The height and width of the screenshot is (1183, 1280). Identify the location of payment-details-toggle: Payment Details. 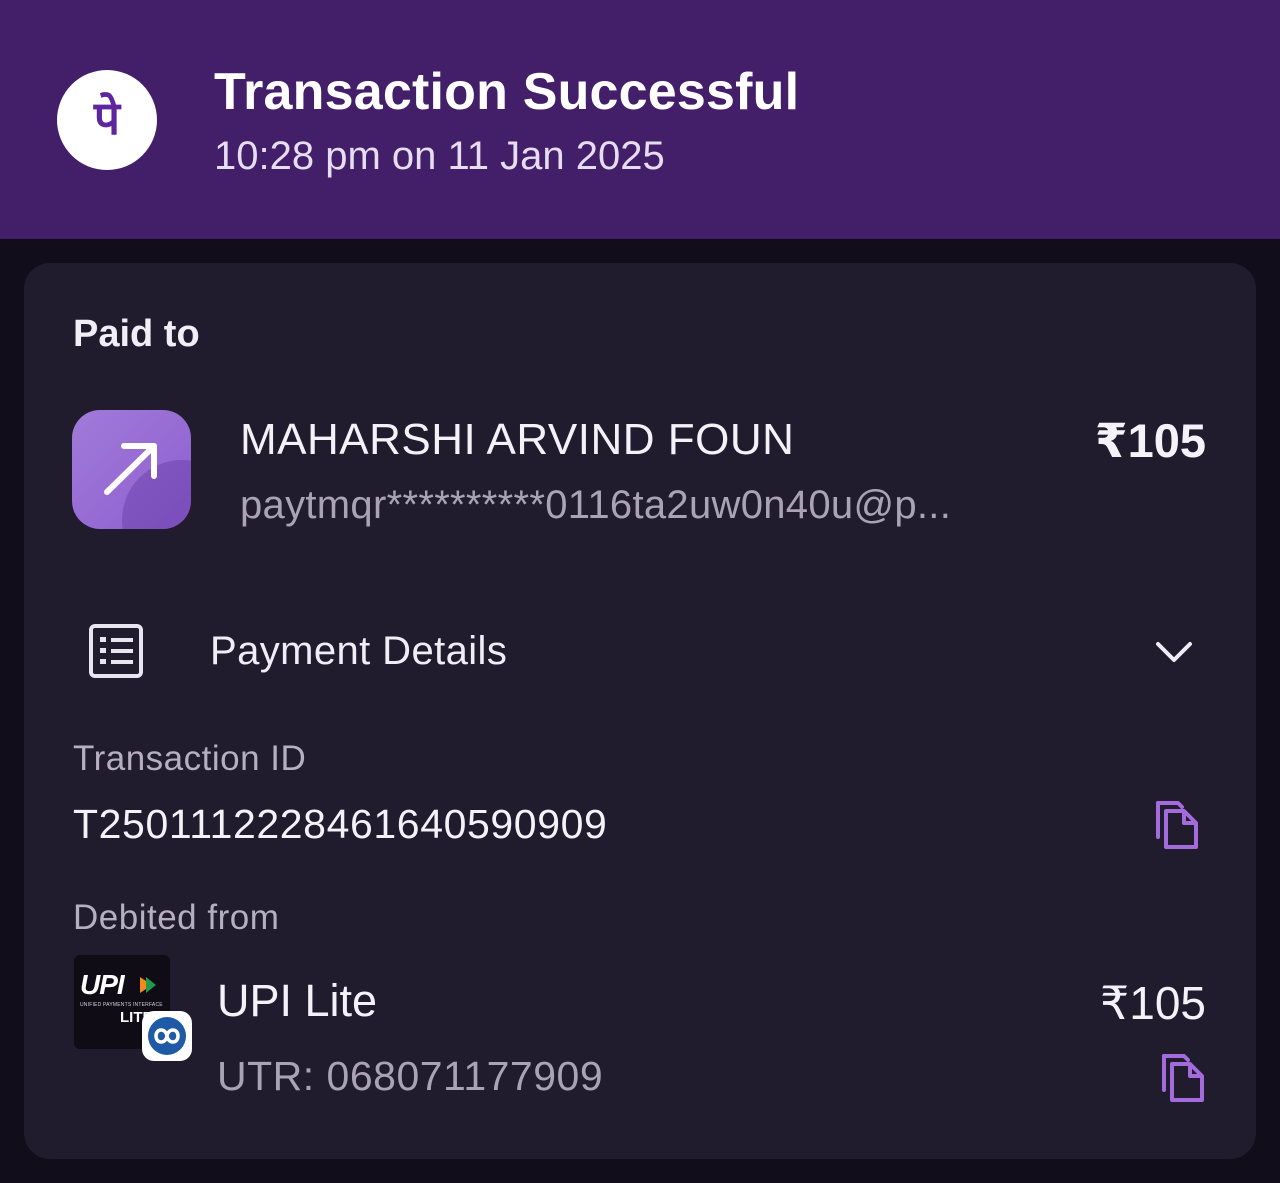
(358, 651).